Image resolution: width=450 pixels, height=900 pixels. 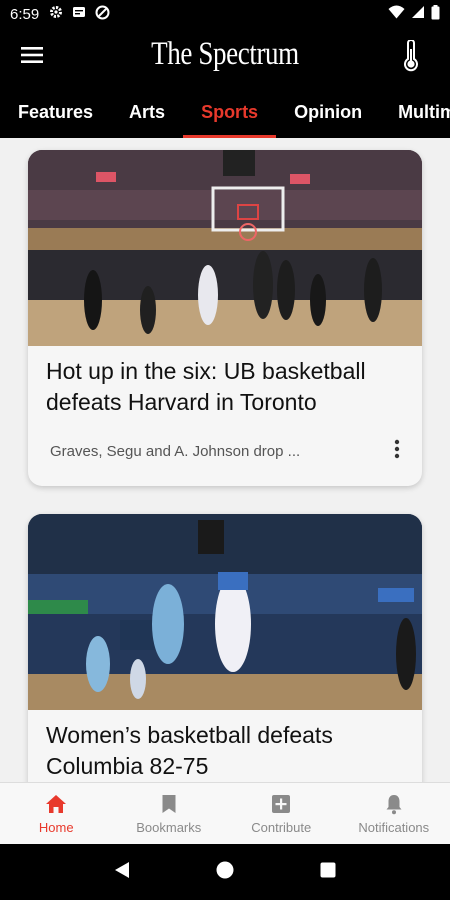 I want to click on nav-bookmarks-label: Bookmarks, so click(x=169, y=827).